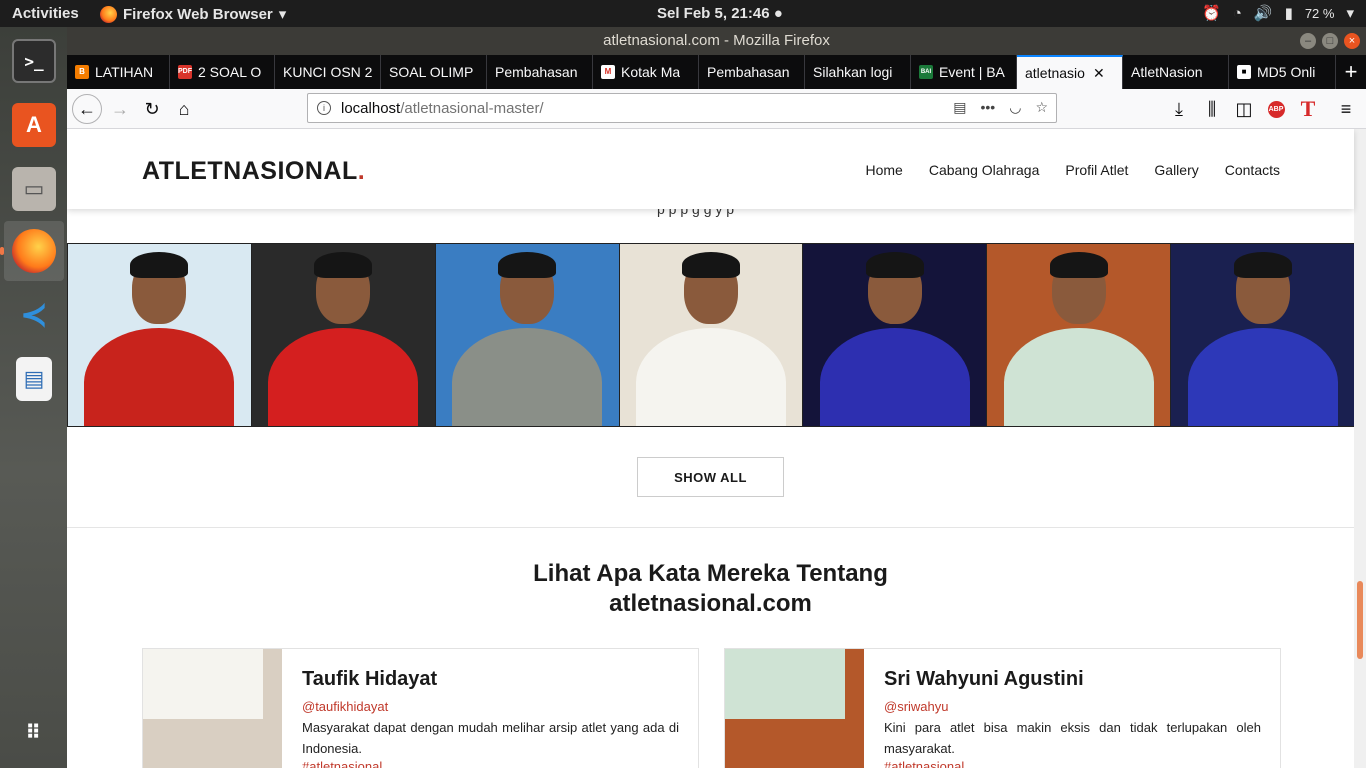  What do you see at coordinates (1176, 72) in the screenshot?
I see `tab: AtletNasion` at bounding box center [1176, 72].